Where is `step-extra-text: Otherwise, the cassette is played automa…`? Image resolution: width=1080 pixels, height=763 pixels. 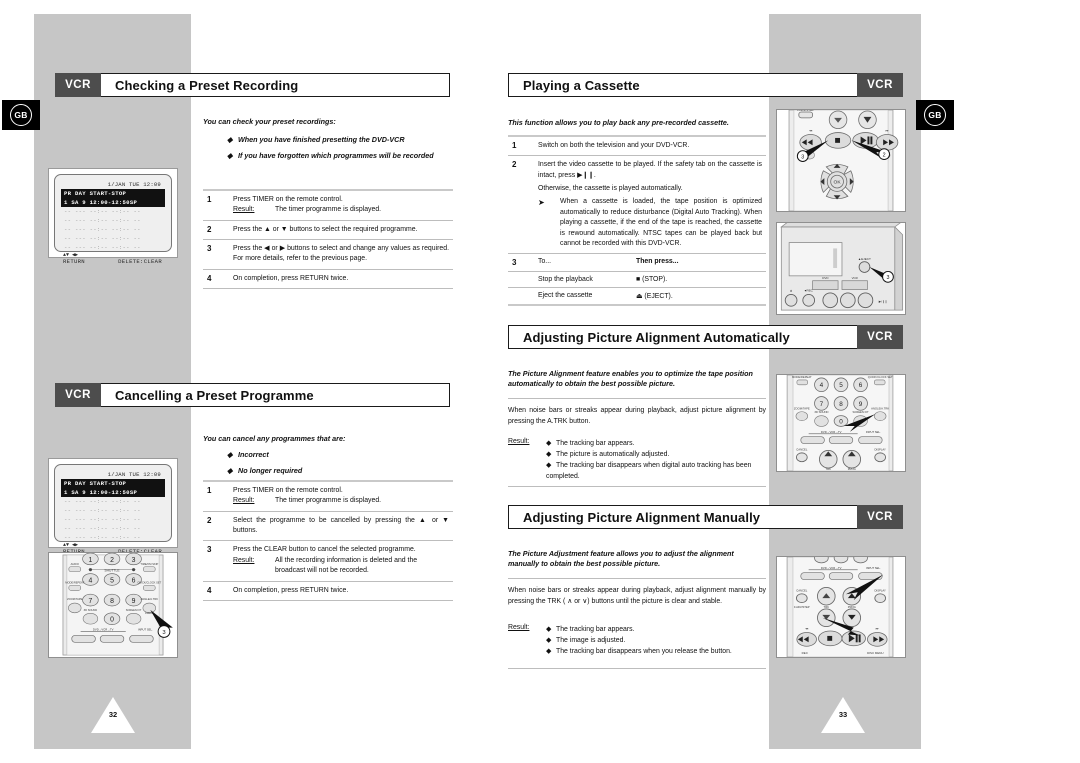
step-extra-text: Otherwise, the cassette is played automa… is located at coordinates (610, 189).